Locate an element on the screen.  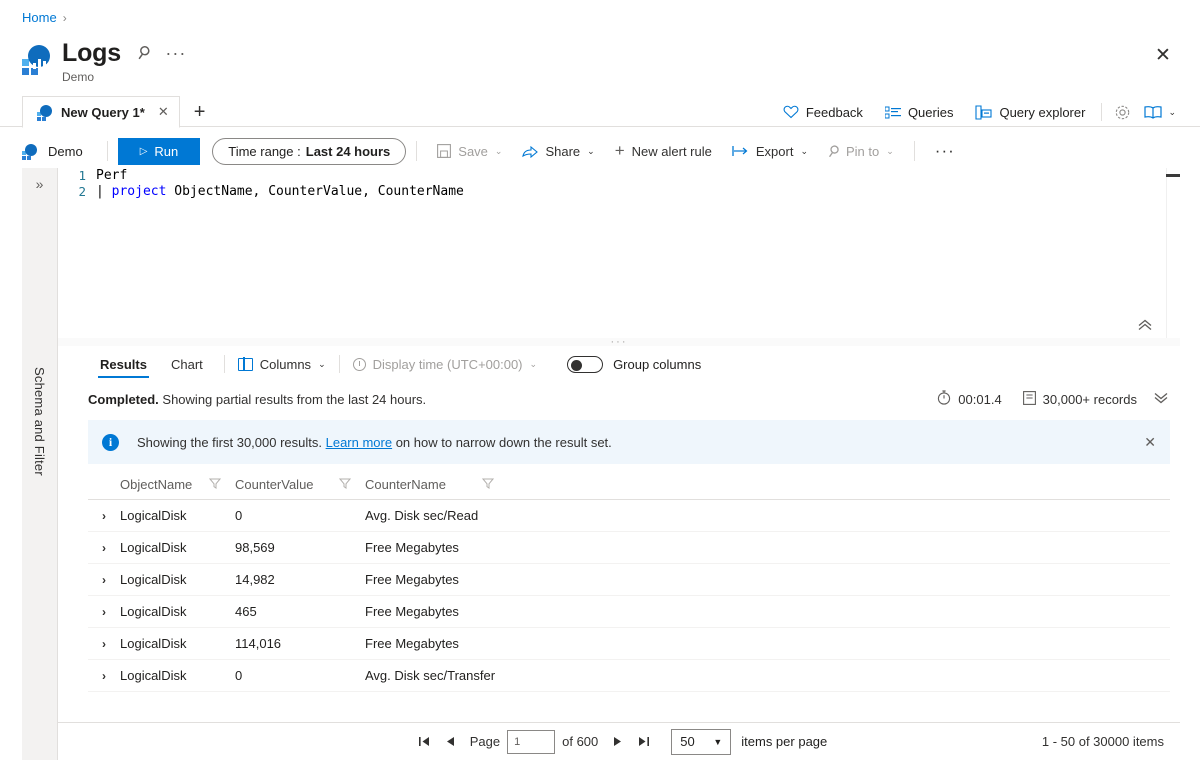
columns-icon is located at coordinates (245, 364).